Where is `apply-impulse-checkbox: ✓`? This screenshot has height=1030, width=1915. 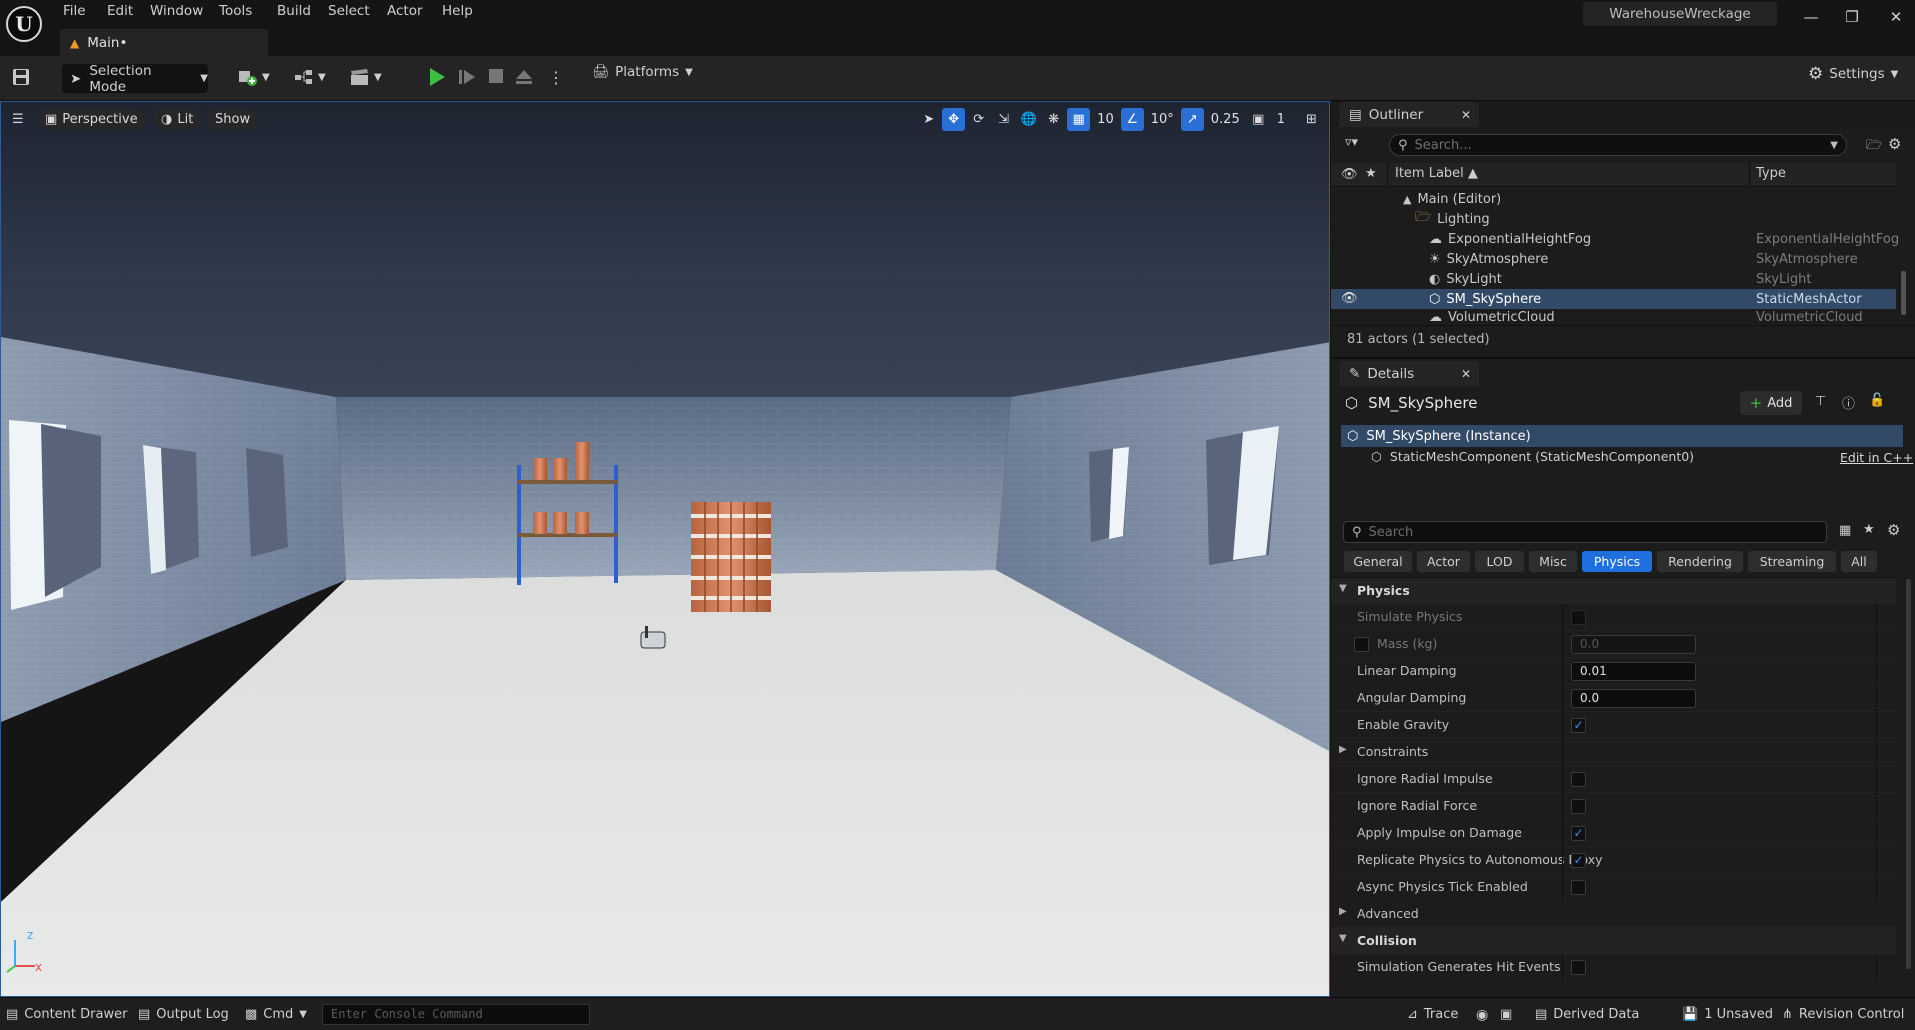
apply-impulse-checkbox: ✓ is located at coordinates (1578, 833).